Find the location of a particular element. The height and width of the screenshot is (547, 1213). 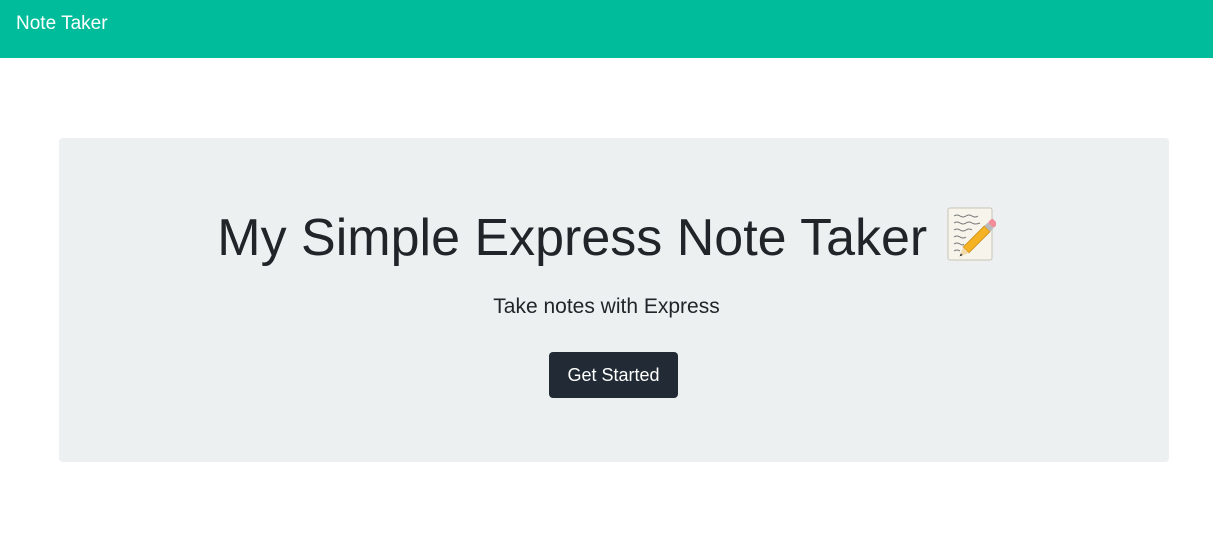

navbar-brand-link: Note Taker is located at coordinates (62, 24).